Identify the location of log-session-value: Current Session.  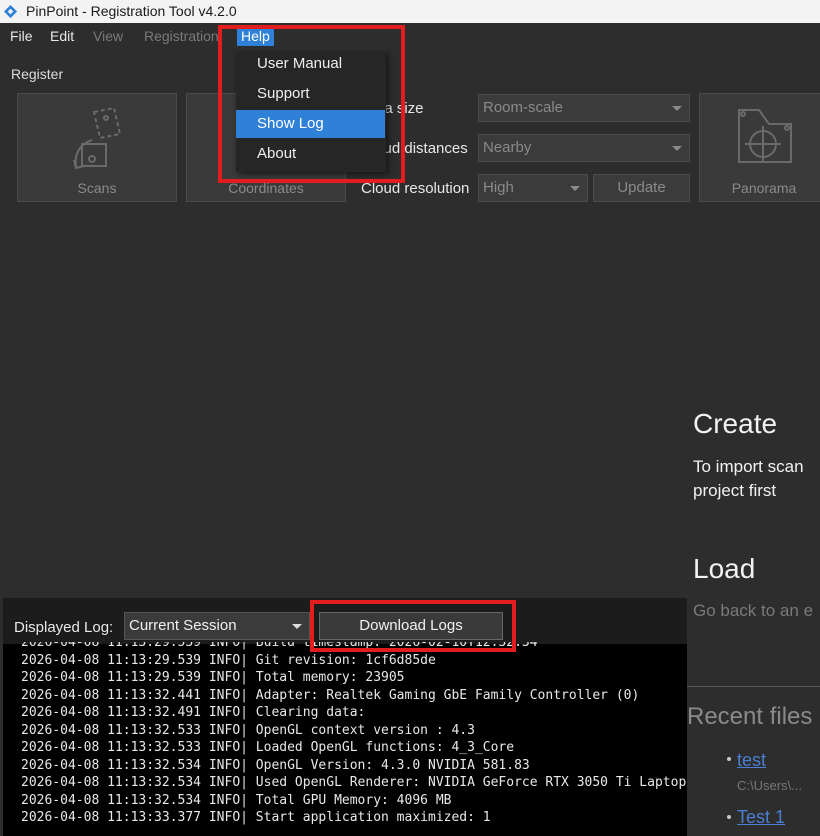
(183, 625).